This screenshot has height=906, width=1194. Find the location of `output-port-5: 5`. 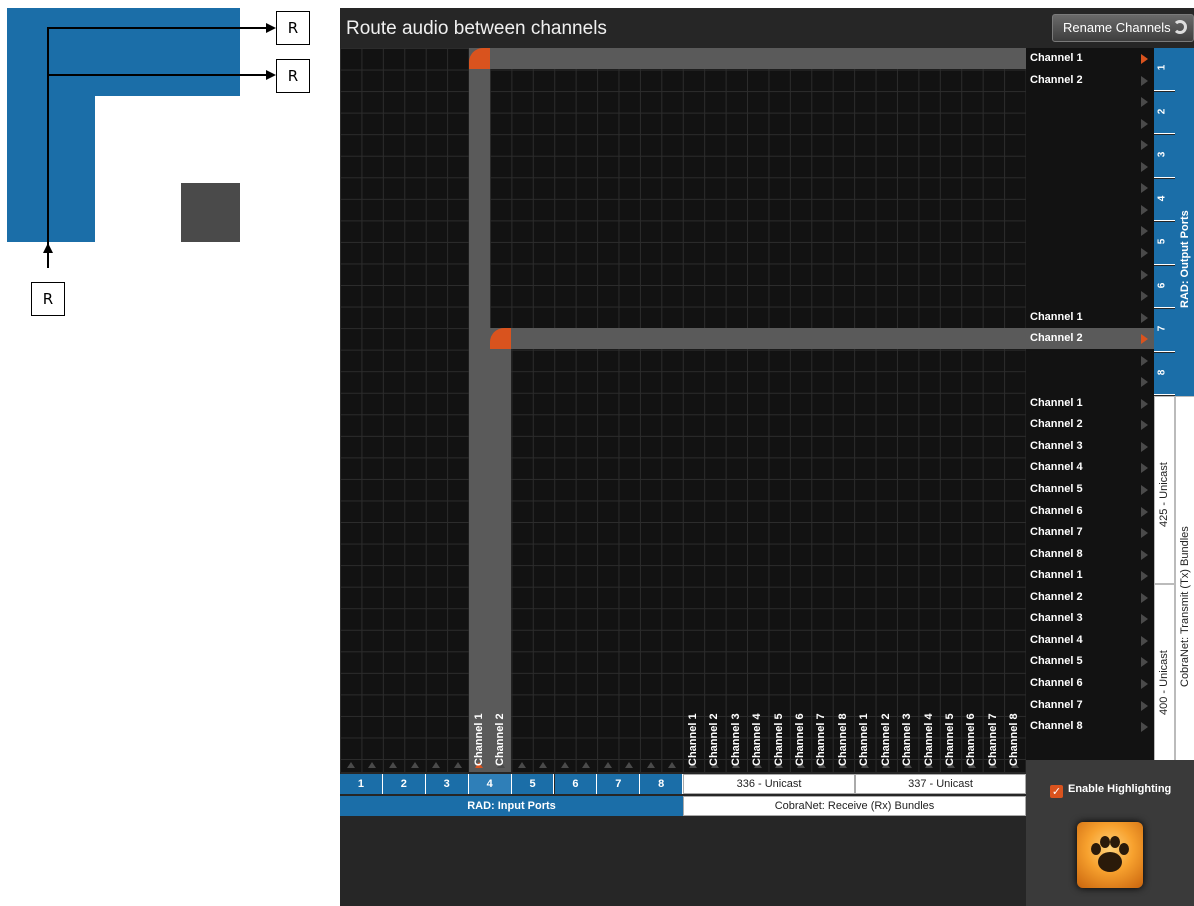

output-port-5: 5 is located at coordinates (1164, 243).